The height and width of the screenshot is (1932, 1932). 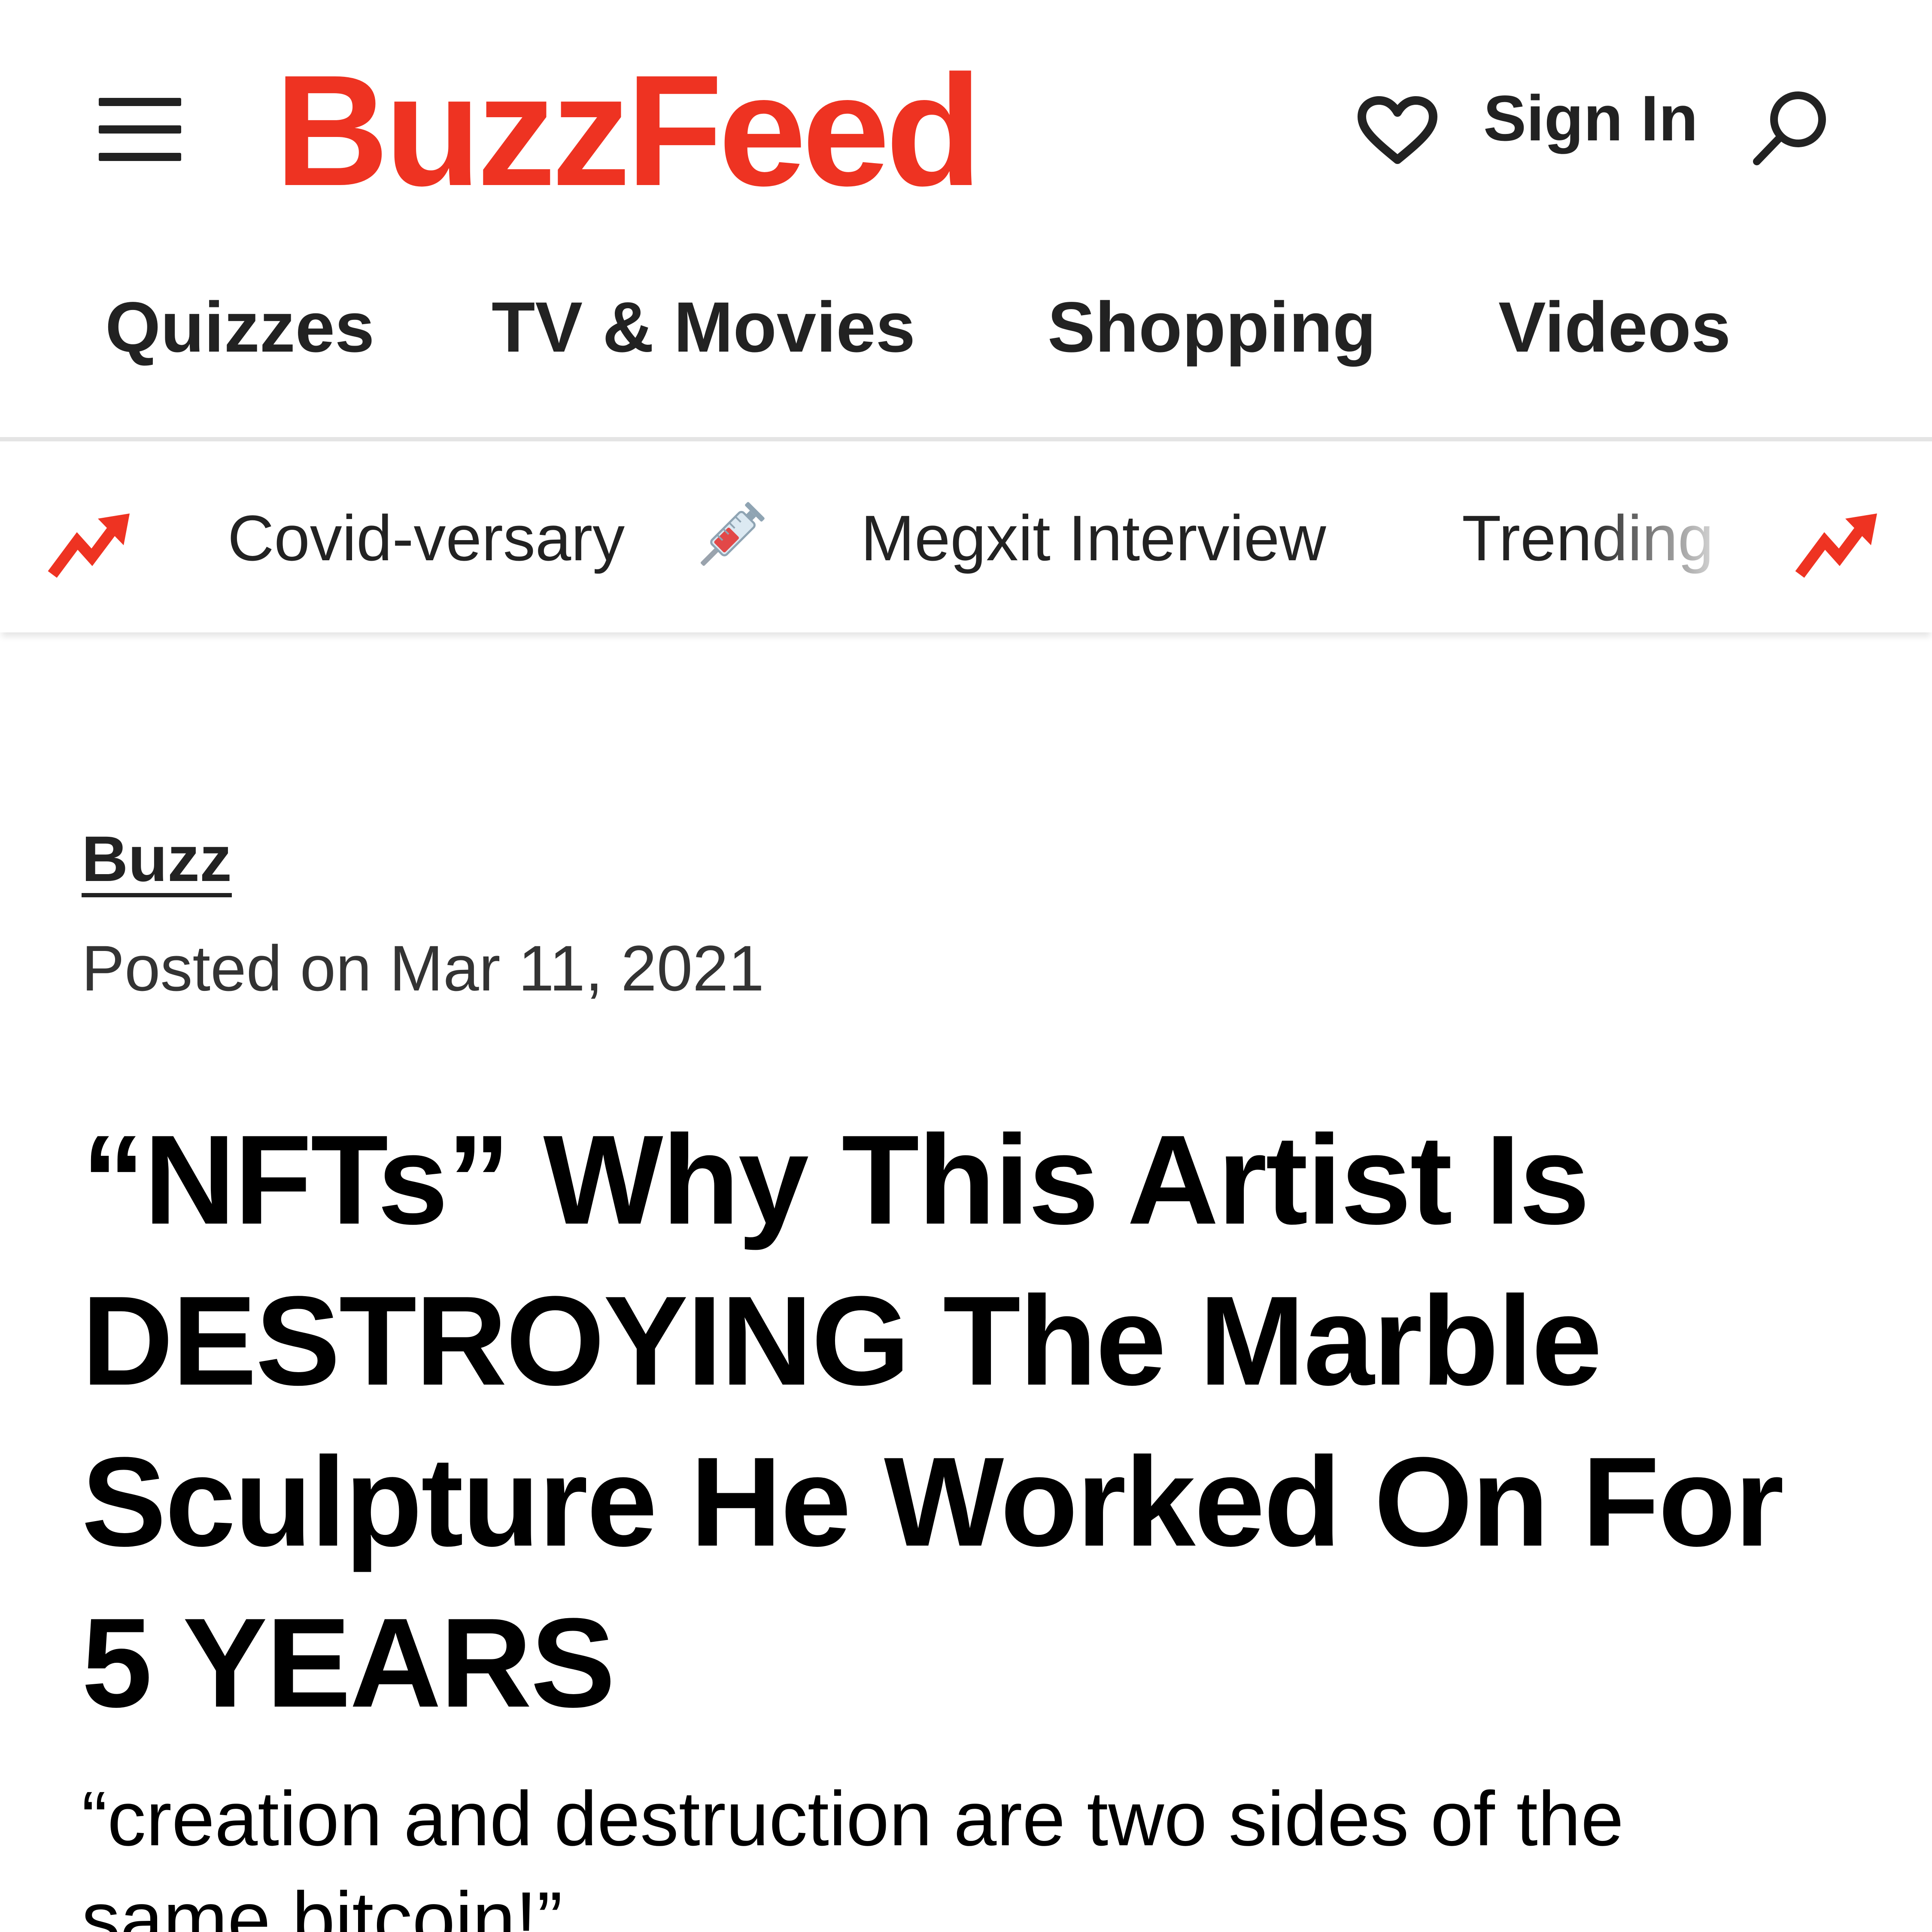 What do you see at coordinates (240, 327) in the screenshot?
I see `nav-quizzes: Quizzes` at bounding box center [240, 327].